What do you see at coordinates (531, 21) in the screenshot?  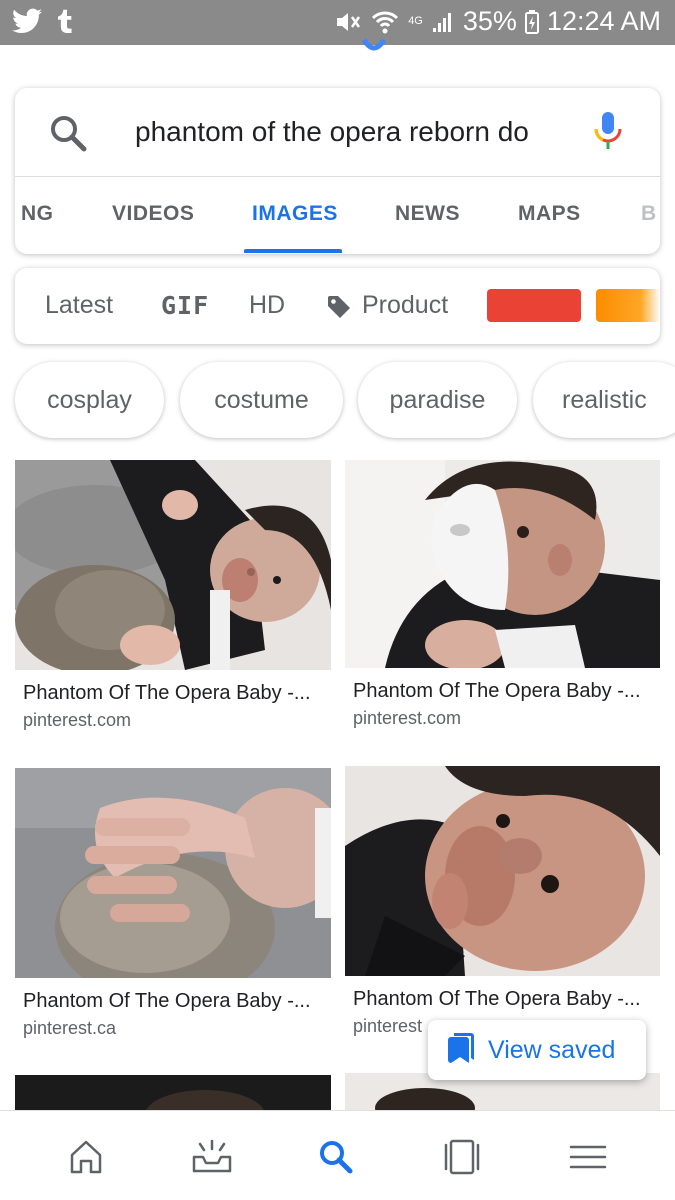 I see `battery-charging-icon` at bounding box center [531, 21].